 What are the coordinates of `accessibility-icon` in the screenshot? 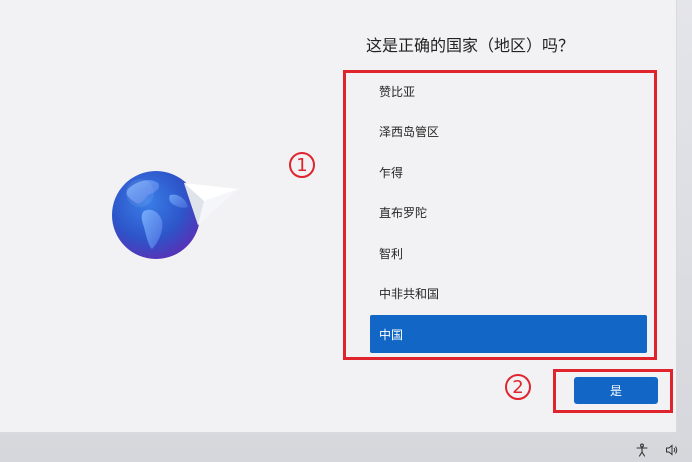 It's located at (642, 450).